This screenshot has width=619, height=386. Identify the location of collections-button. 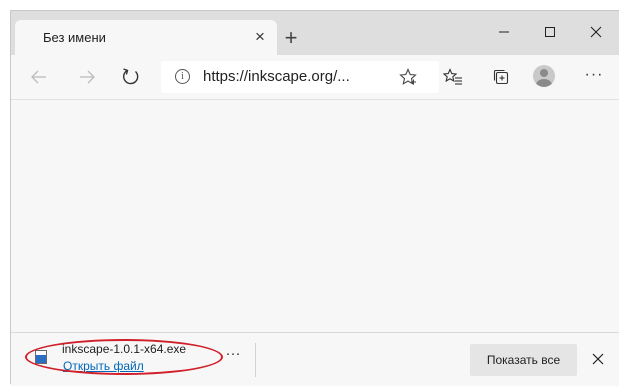
(501, 77).